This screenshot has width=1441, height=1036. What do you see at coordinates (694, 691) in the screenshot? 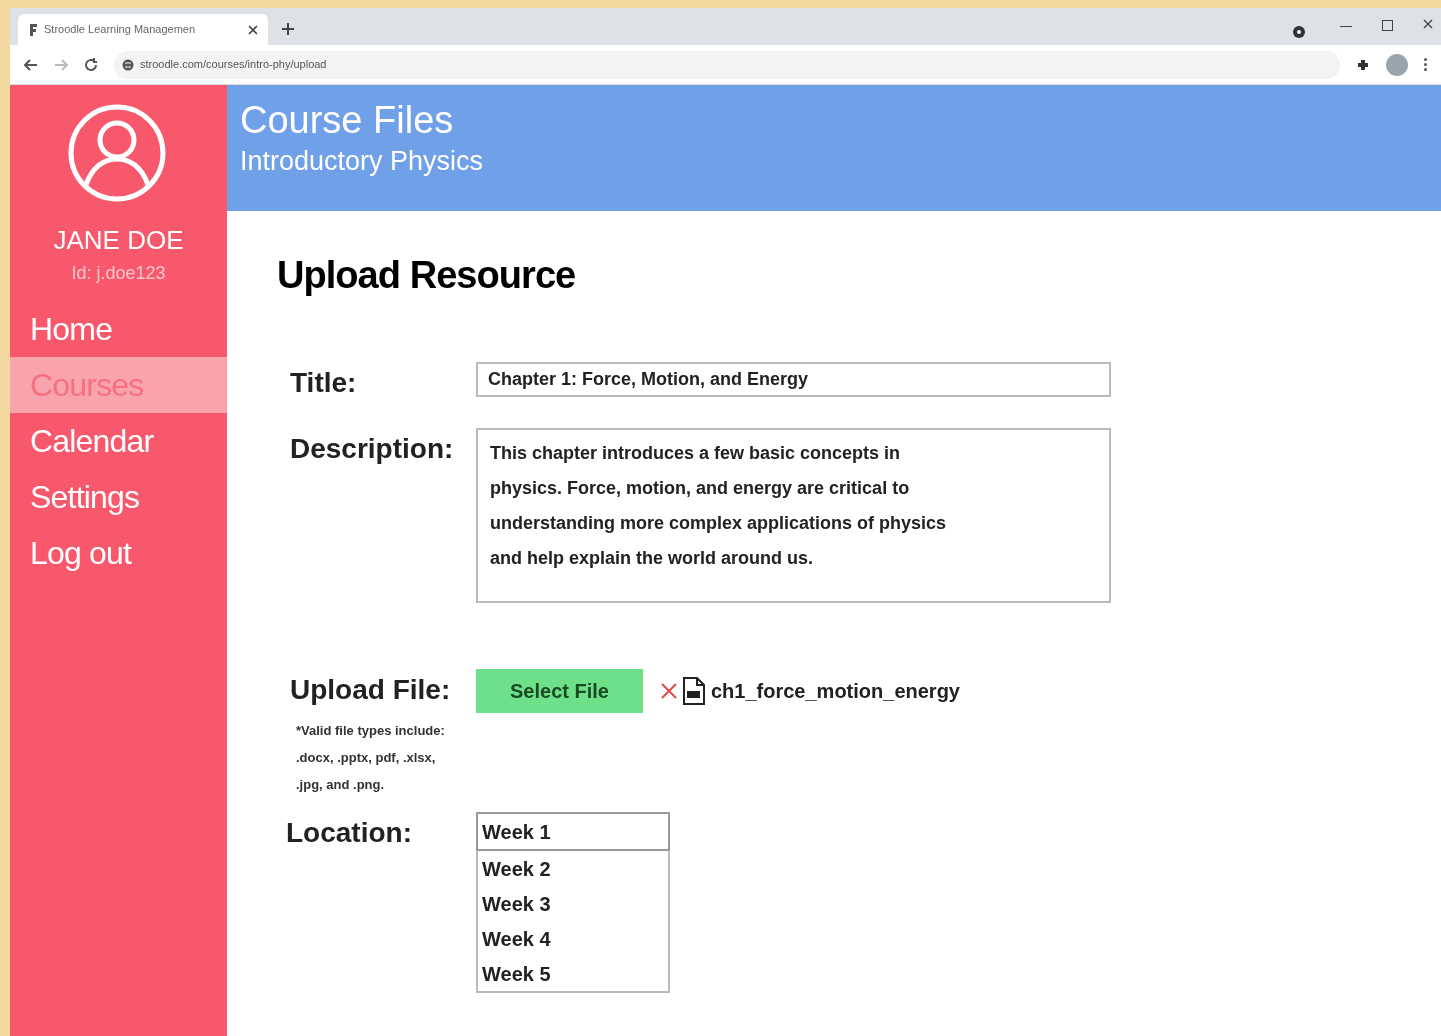
I see `document-icon` at bounding box center [694, 691].